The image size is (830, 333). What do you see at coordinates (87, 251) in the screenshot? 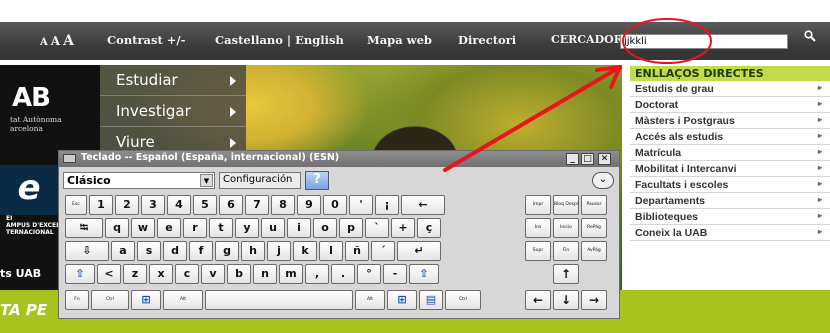
I see `key-caps-lock: ⇩` at bounding box center [87, 251].